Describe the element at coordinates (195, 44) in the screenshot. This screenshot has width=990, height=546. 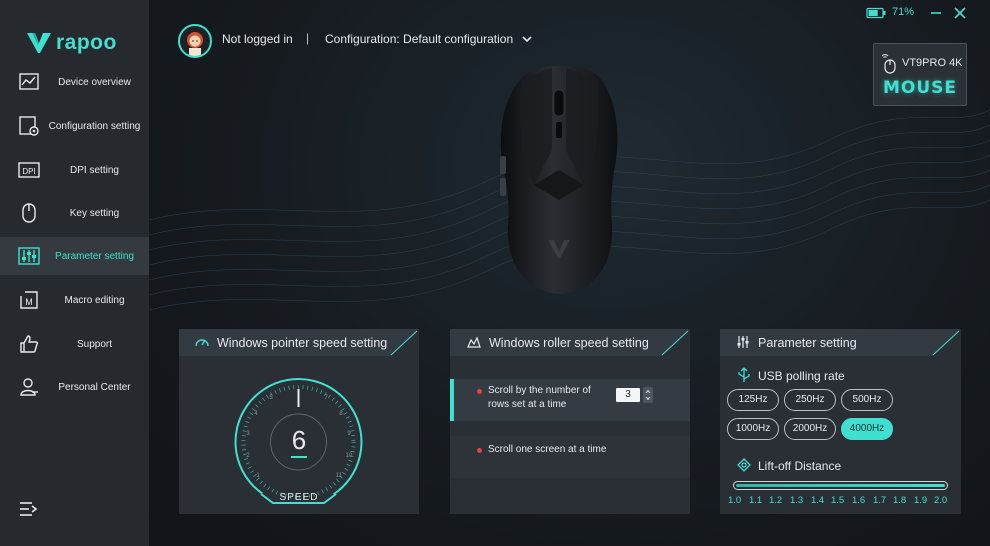
I see `avatar-image` at that location.